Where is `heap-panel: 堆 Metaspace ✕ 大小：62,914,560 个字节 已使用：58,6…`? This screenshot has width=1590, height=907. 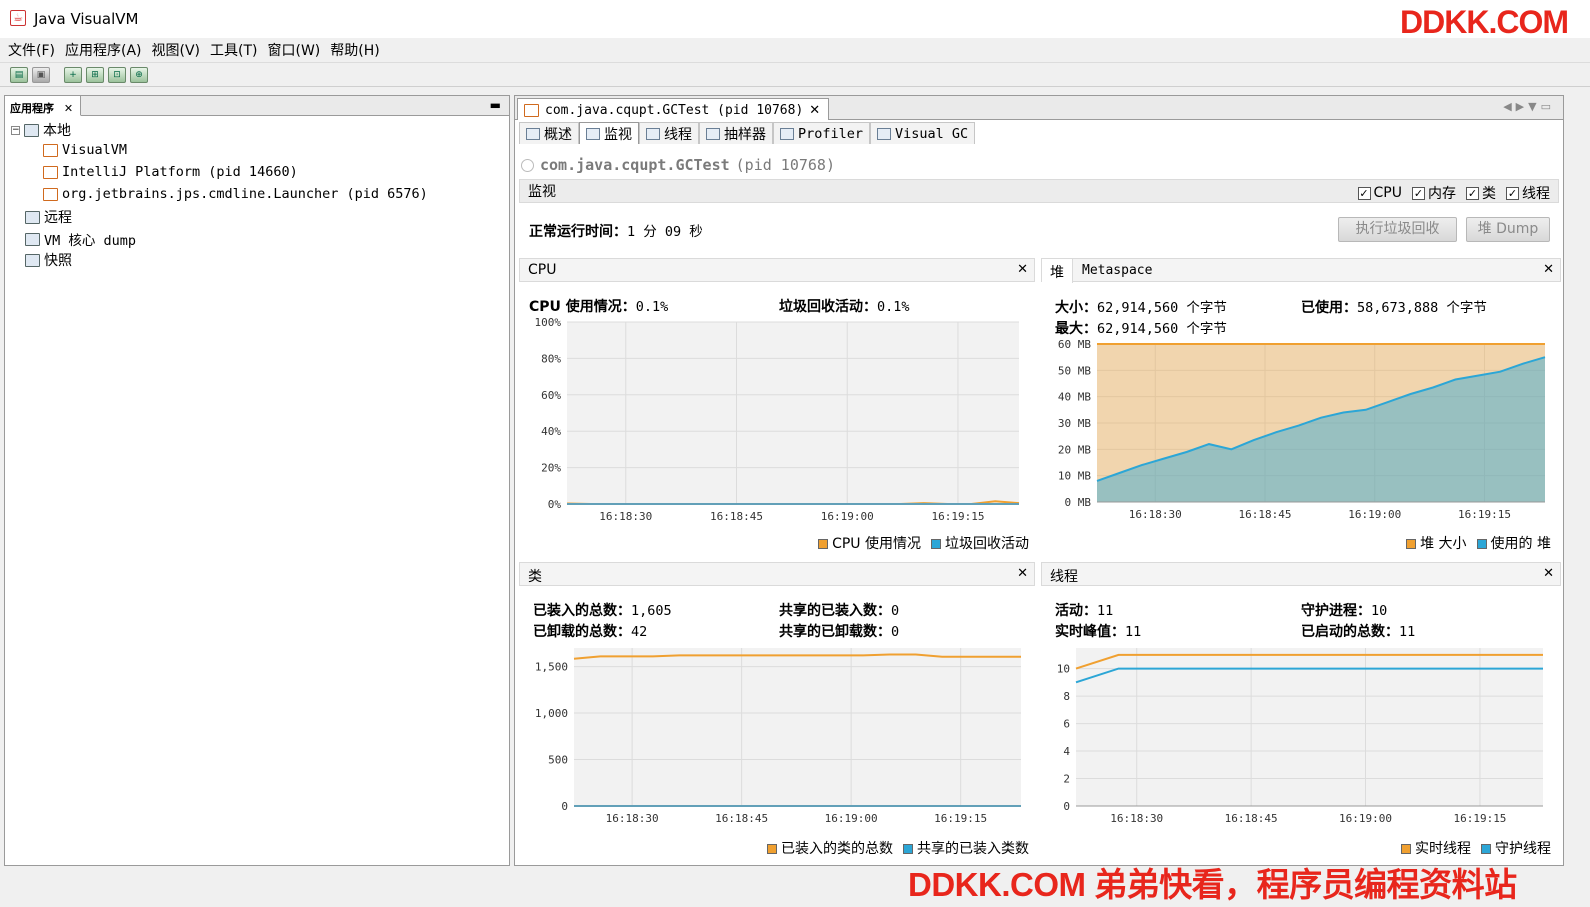 heap-panel: 堆 Metaspace ✕ 大小：62,914,560 个字节 已使用：58,6… is located at coordinates (1301, 406).